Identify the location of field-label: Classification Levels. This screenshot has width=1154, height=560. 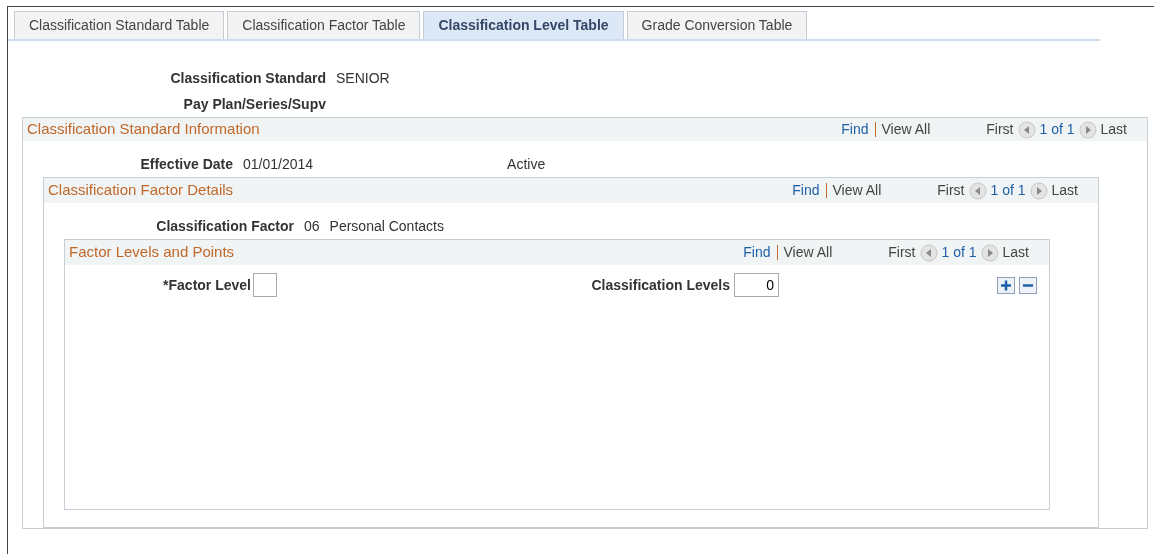
(660, 285).